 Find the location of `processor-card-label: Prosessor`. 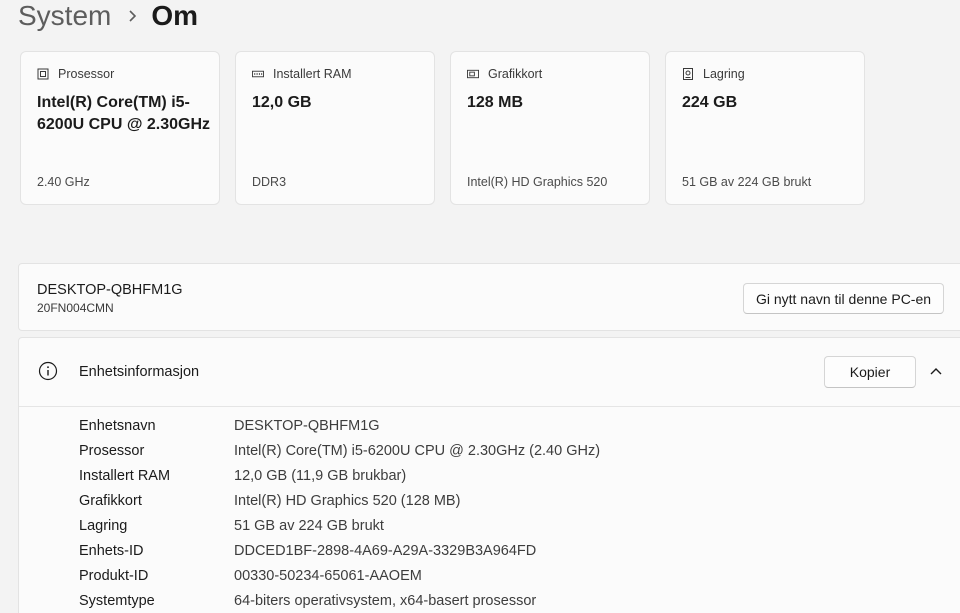

processor-card-label: Prosessor is located at coordinates (86, 74).